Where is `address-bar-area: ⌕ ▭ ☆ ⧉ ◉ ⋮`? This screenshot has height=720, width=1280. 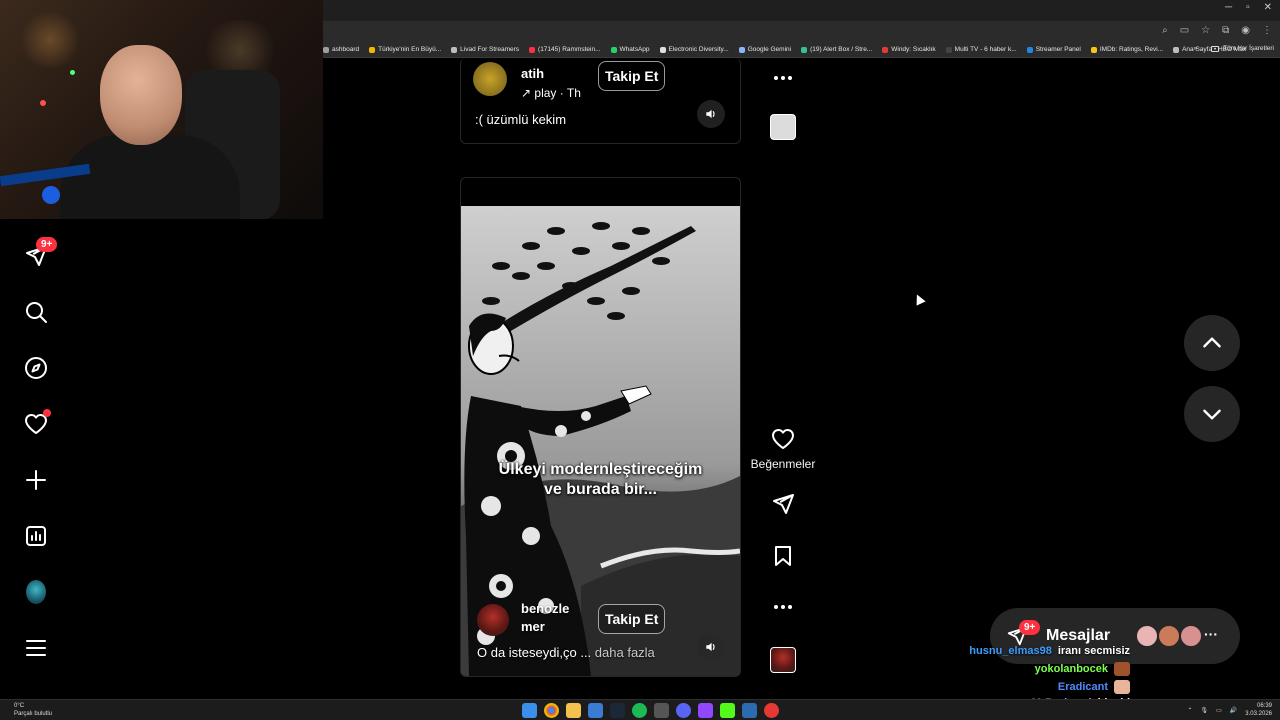 address-bar-area: ⌕ ▭ ☆ ⧉ ◉ ⋮ is located at coordinates (801, 31).